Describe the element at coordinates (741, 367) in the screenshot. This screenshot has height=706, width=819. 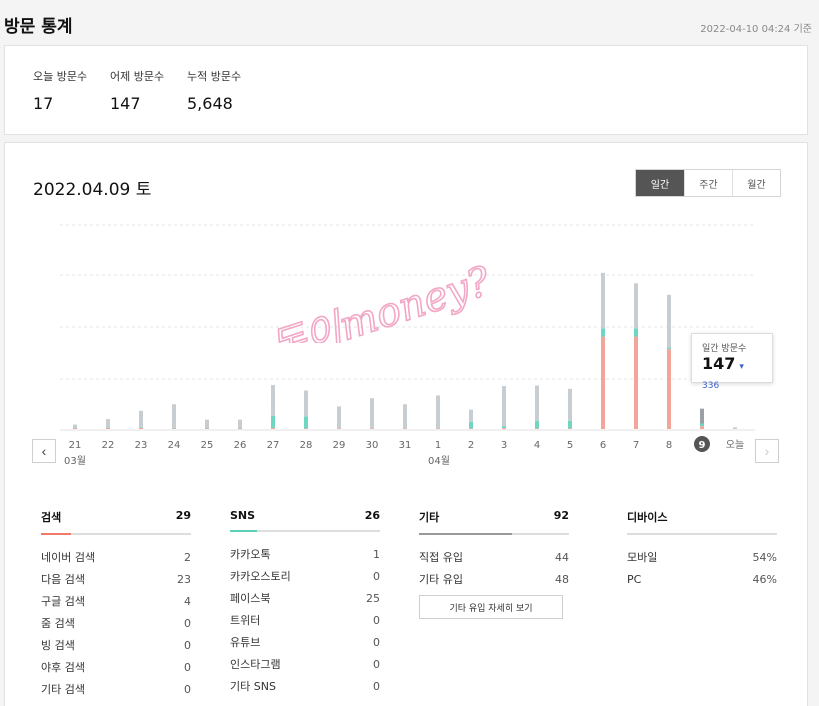
I see `triangle-down-icon: ▾` at that location.